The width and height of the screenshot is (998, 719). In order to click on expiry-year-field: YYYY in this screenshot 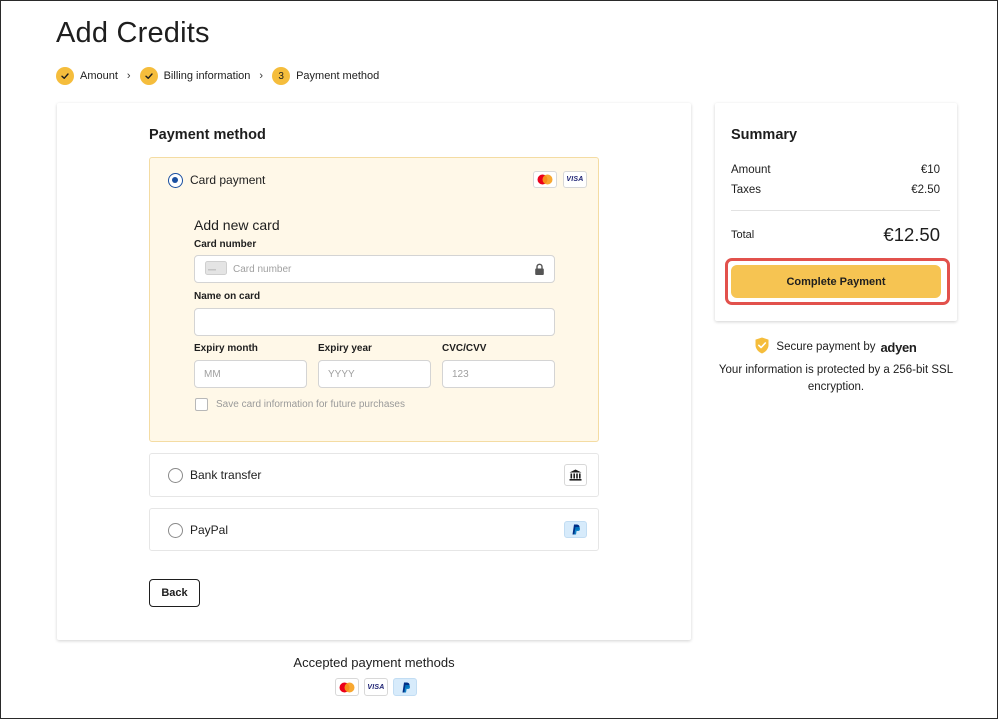, I will do `click(374, 374)`.